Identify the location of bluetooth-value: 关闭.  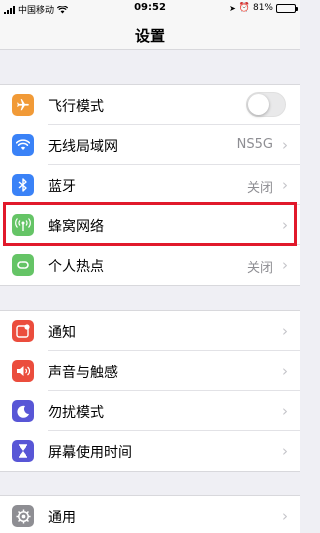
(259, 188).